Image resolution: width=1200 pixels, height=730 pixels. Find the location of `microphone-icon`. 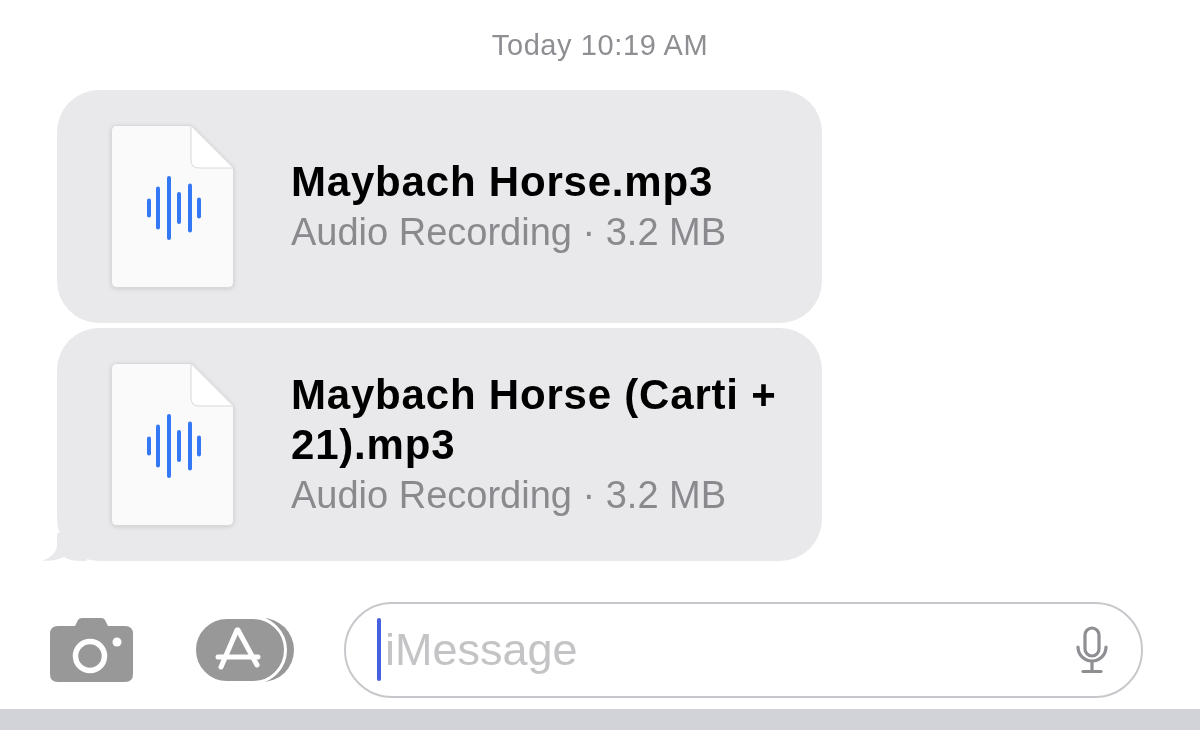

microphone-icon is located at coordinates (1092, 650).